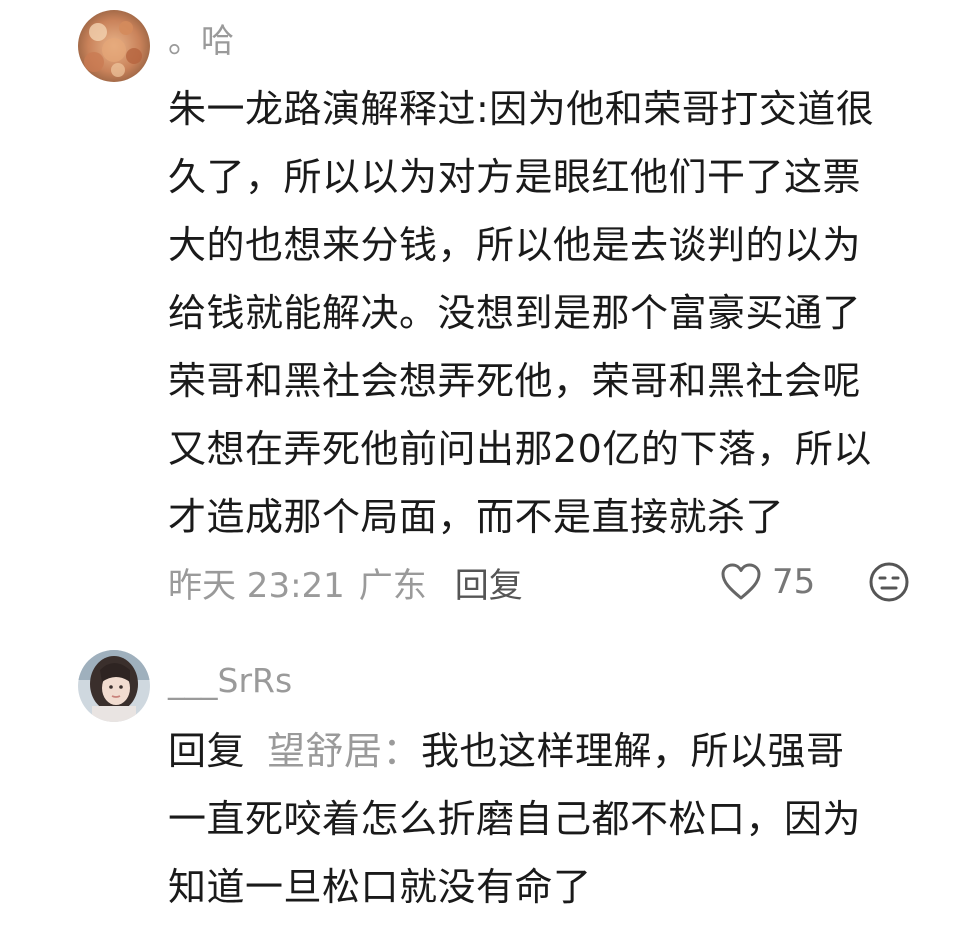 The height and width of the screenshot is (932, 975). What do you see at coordinates (741, 581) in the screenshot?
I see `heart-outline-icon` at bounding box center [741, 581].